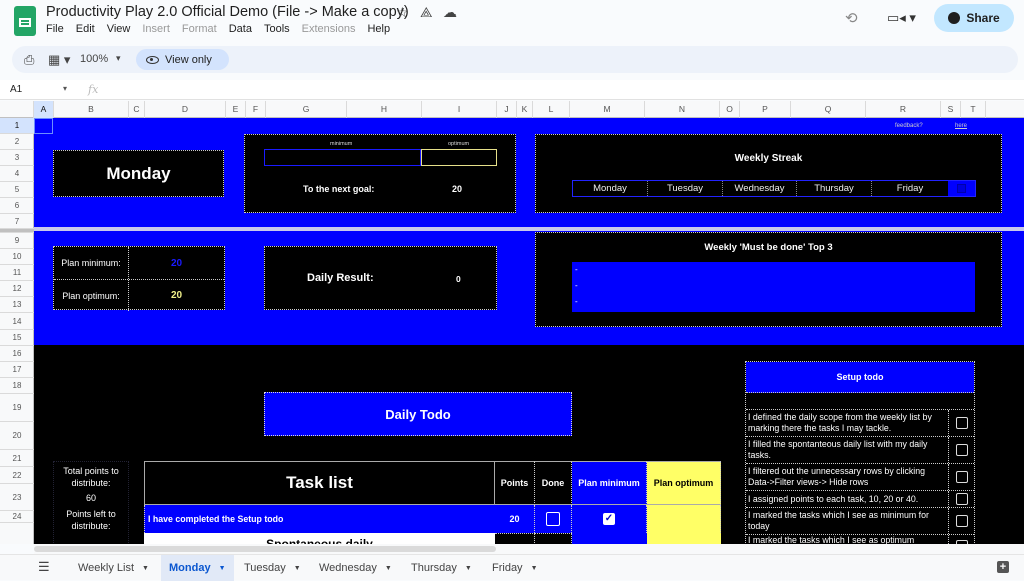 The image size is (1024, 581). I want to click on tab-friday: Friday ▼, so click(515, 568).